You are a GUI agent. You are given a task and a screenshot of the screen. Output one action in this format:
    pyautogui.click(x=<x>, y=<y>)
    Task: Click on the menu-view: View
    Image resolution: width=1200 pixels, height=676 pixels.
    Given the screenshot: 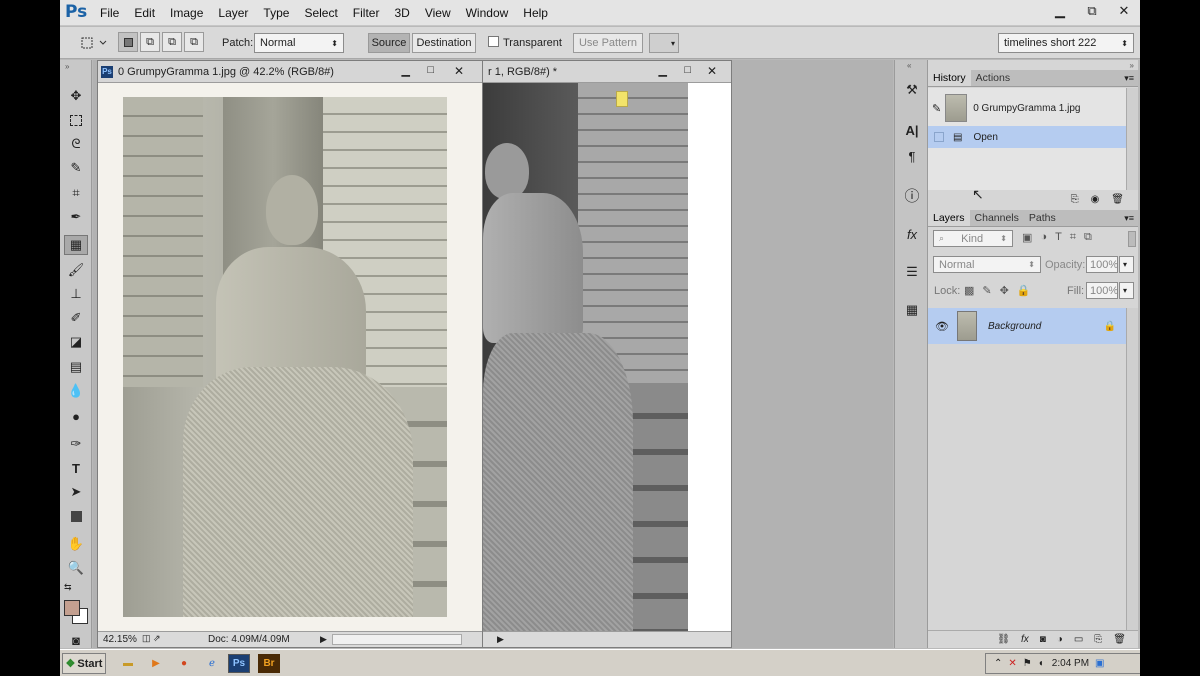 What is the action you would take?
    pyautogui.click(x=438, y=13)
    